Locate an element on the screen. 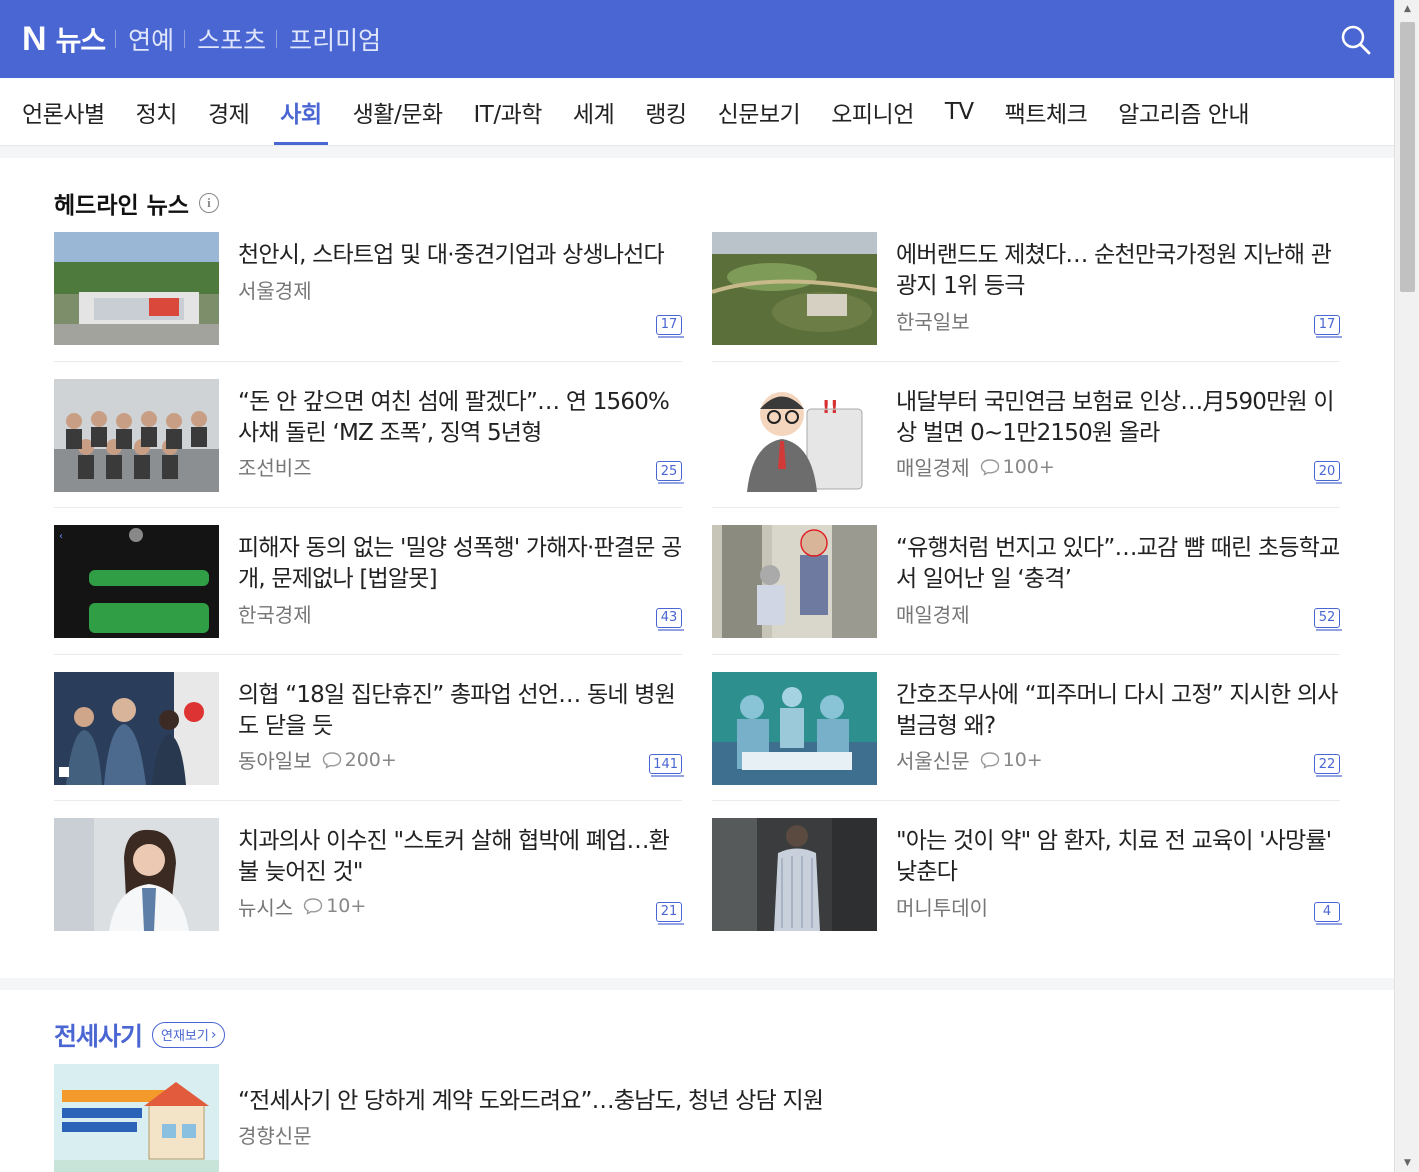  press-name: 한국일보 is located at coordinates (933, 320).